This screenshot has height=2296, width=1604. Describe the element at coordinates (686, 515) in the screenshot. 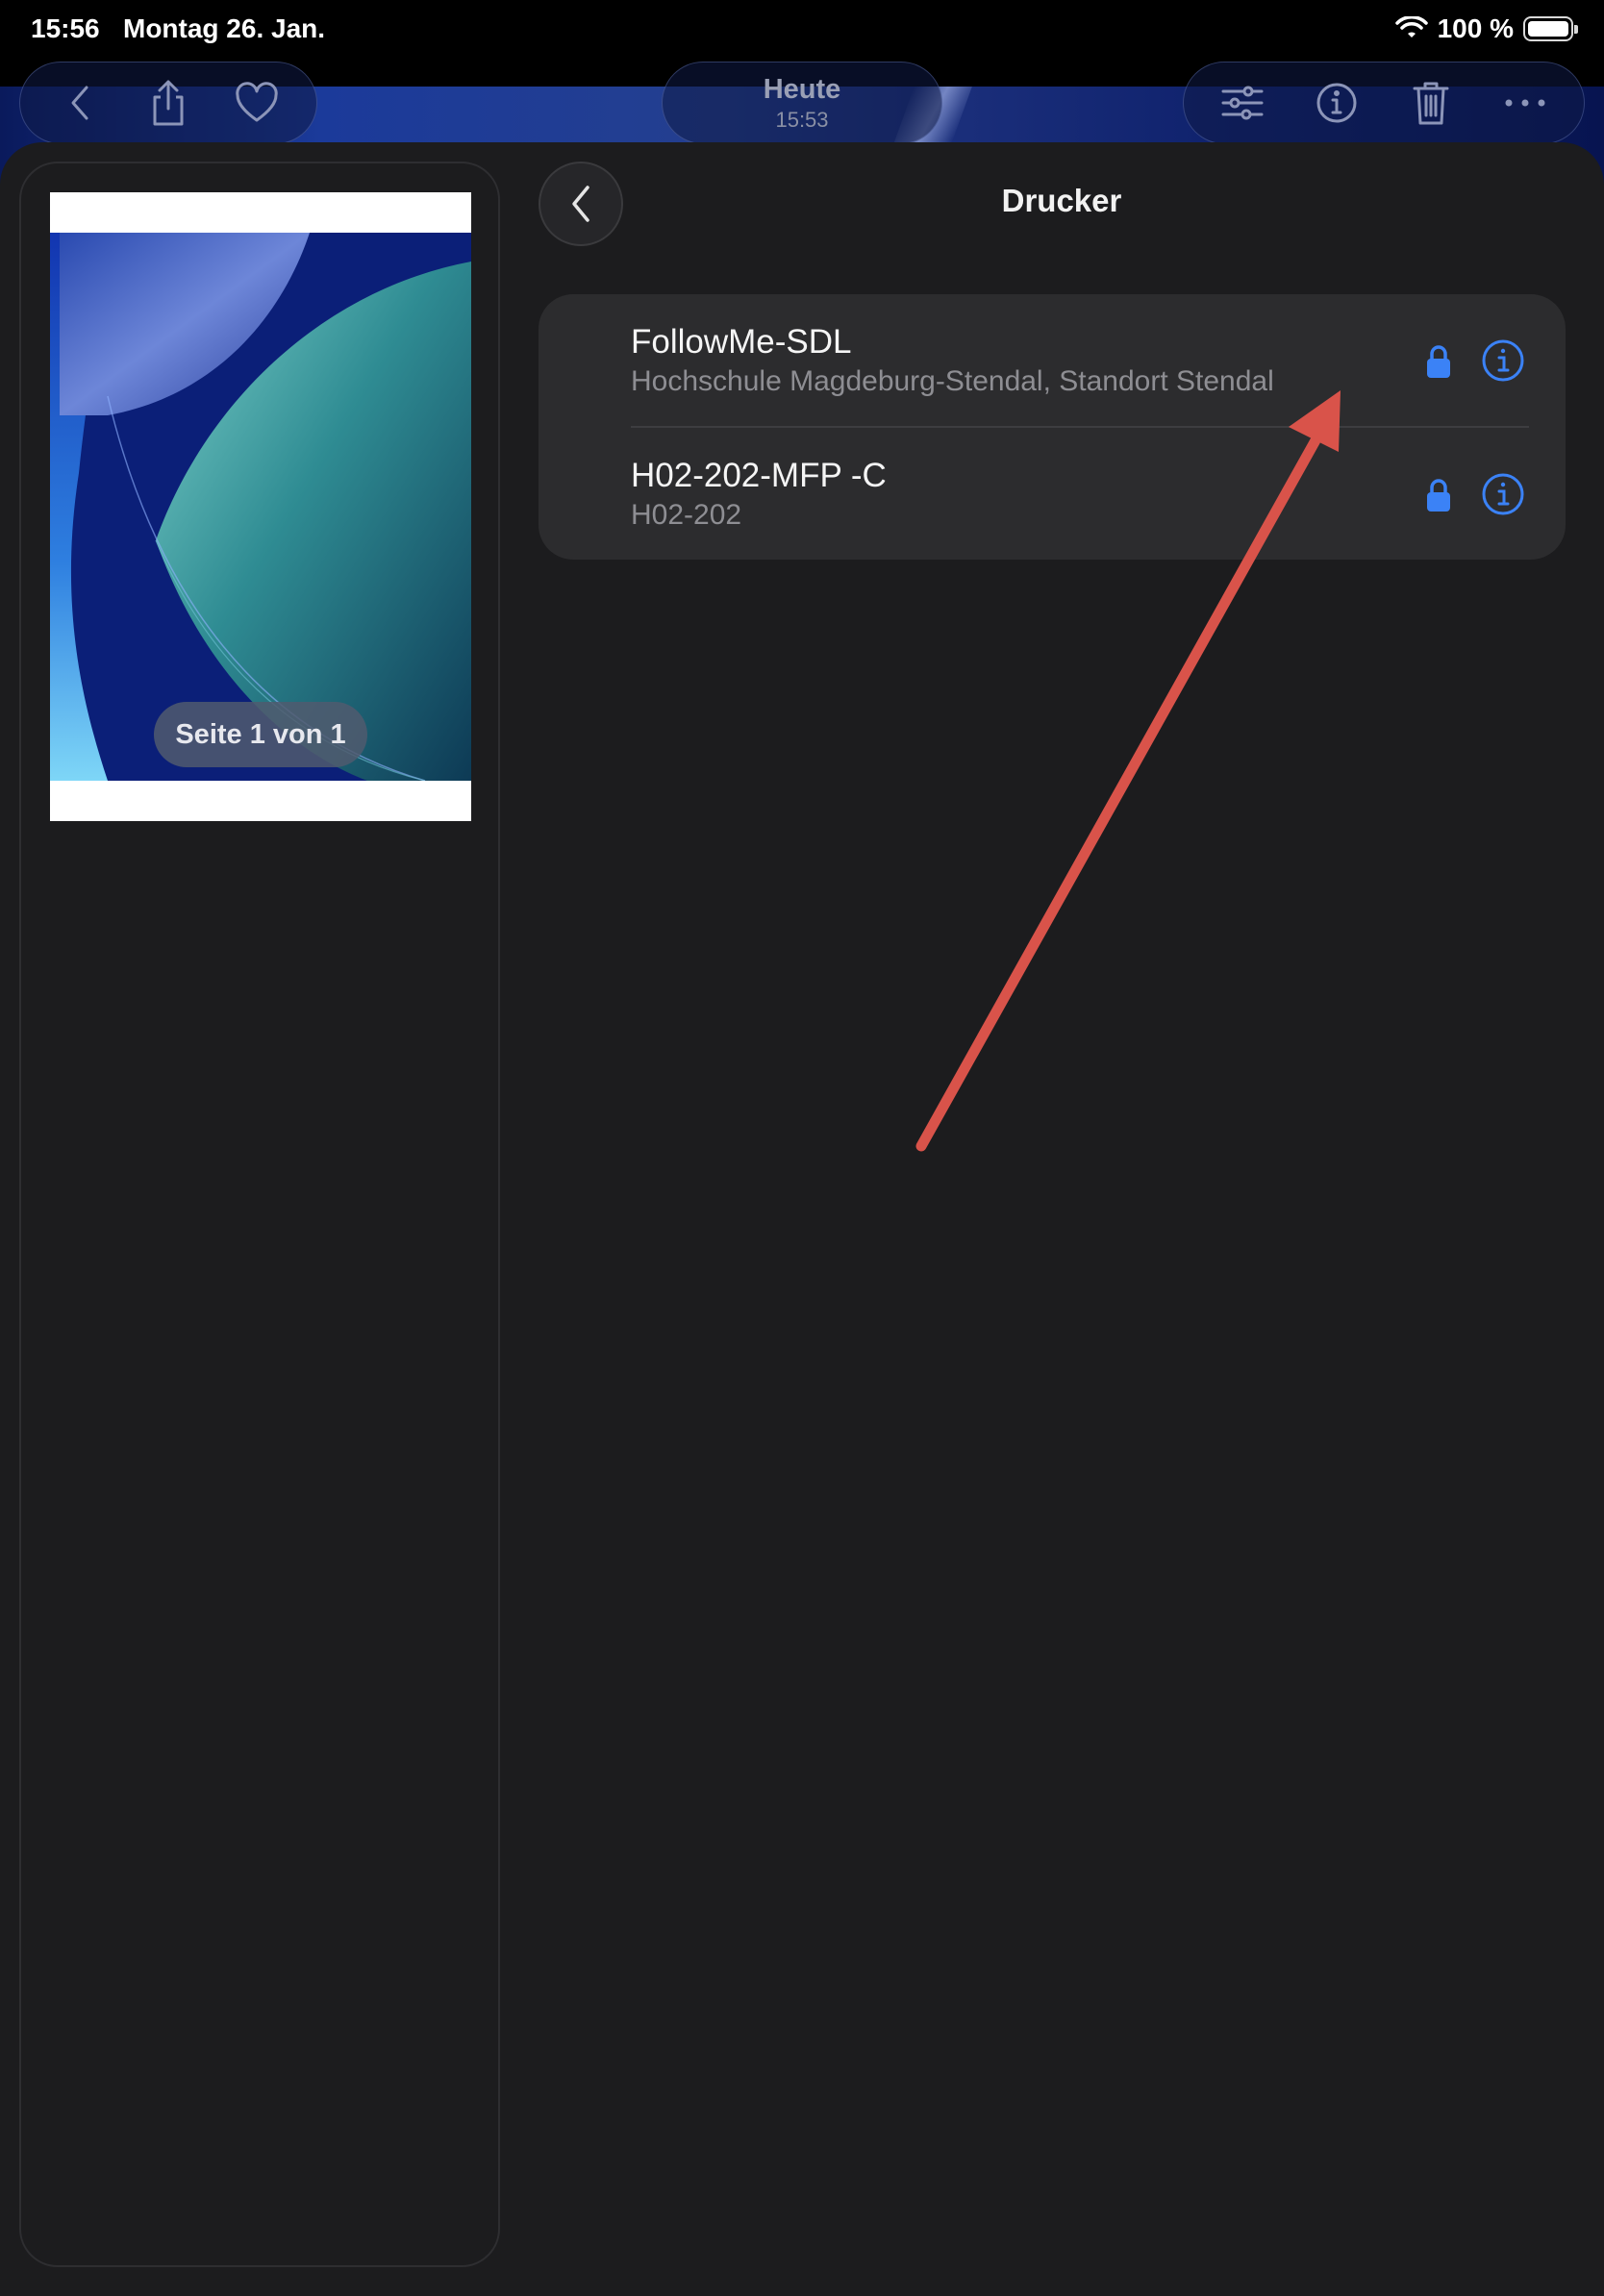

I see `printer-location: H02-202` at that location.